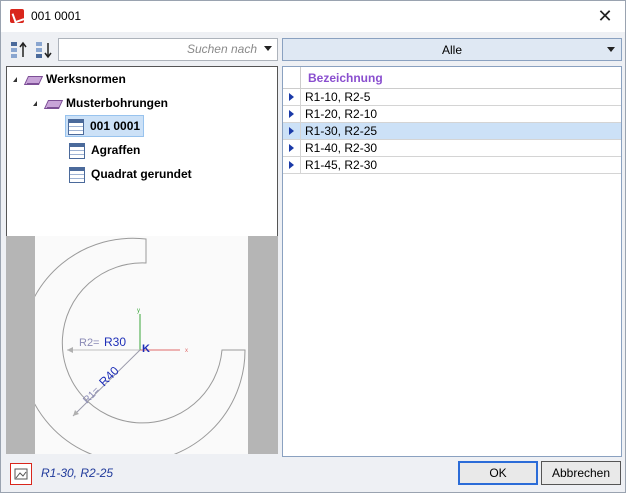 The image size is (626, 493). I want to click on r2-label: R2=, so click(89, 343).